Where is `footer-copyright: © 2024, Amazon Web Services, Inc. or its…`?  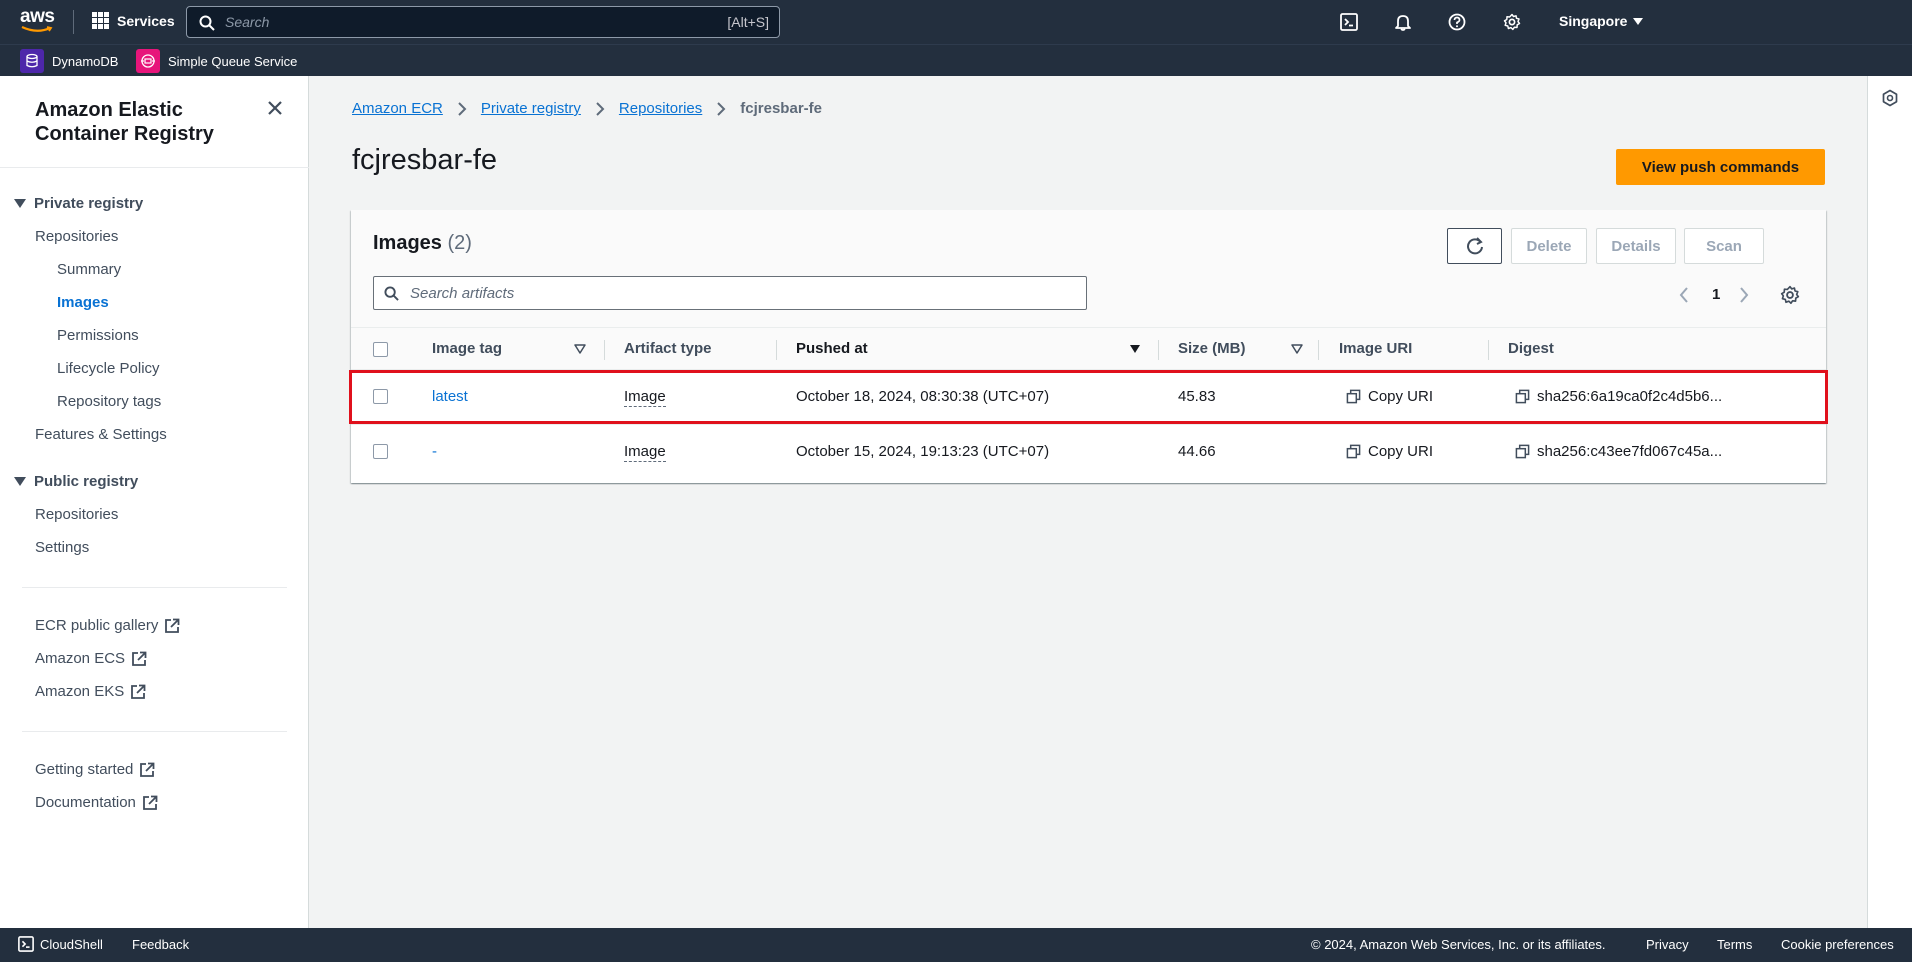 footer-copyright: © 2024, Amazon Web Services, Inc. or its… is located at coordinates (1458, 944).